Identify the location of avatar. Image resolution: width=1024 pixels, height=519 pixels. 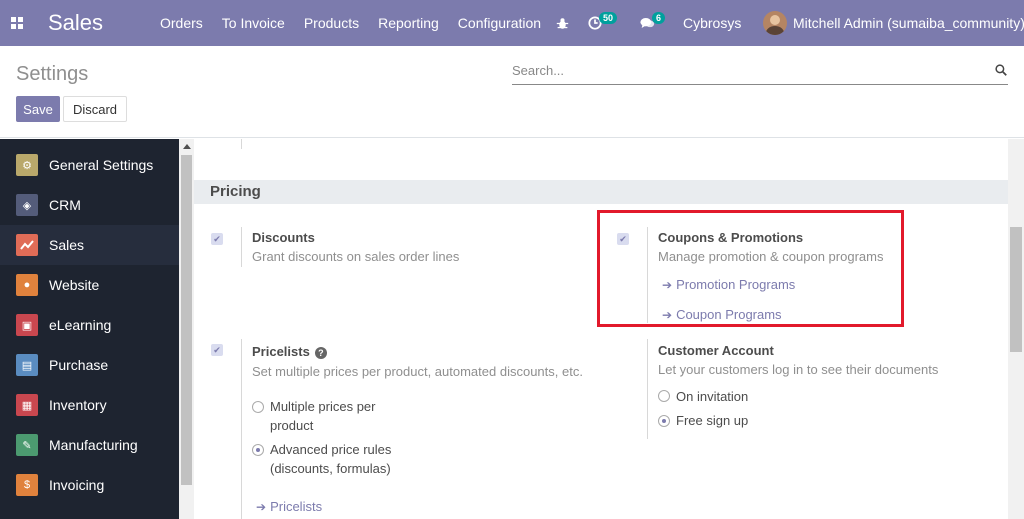
(775, 23).